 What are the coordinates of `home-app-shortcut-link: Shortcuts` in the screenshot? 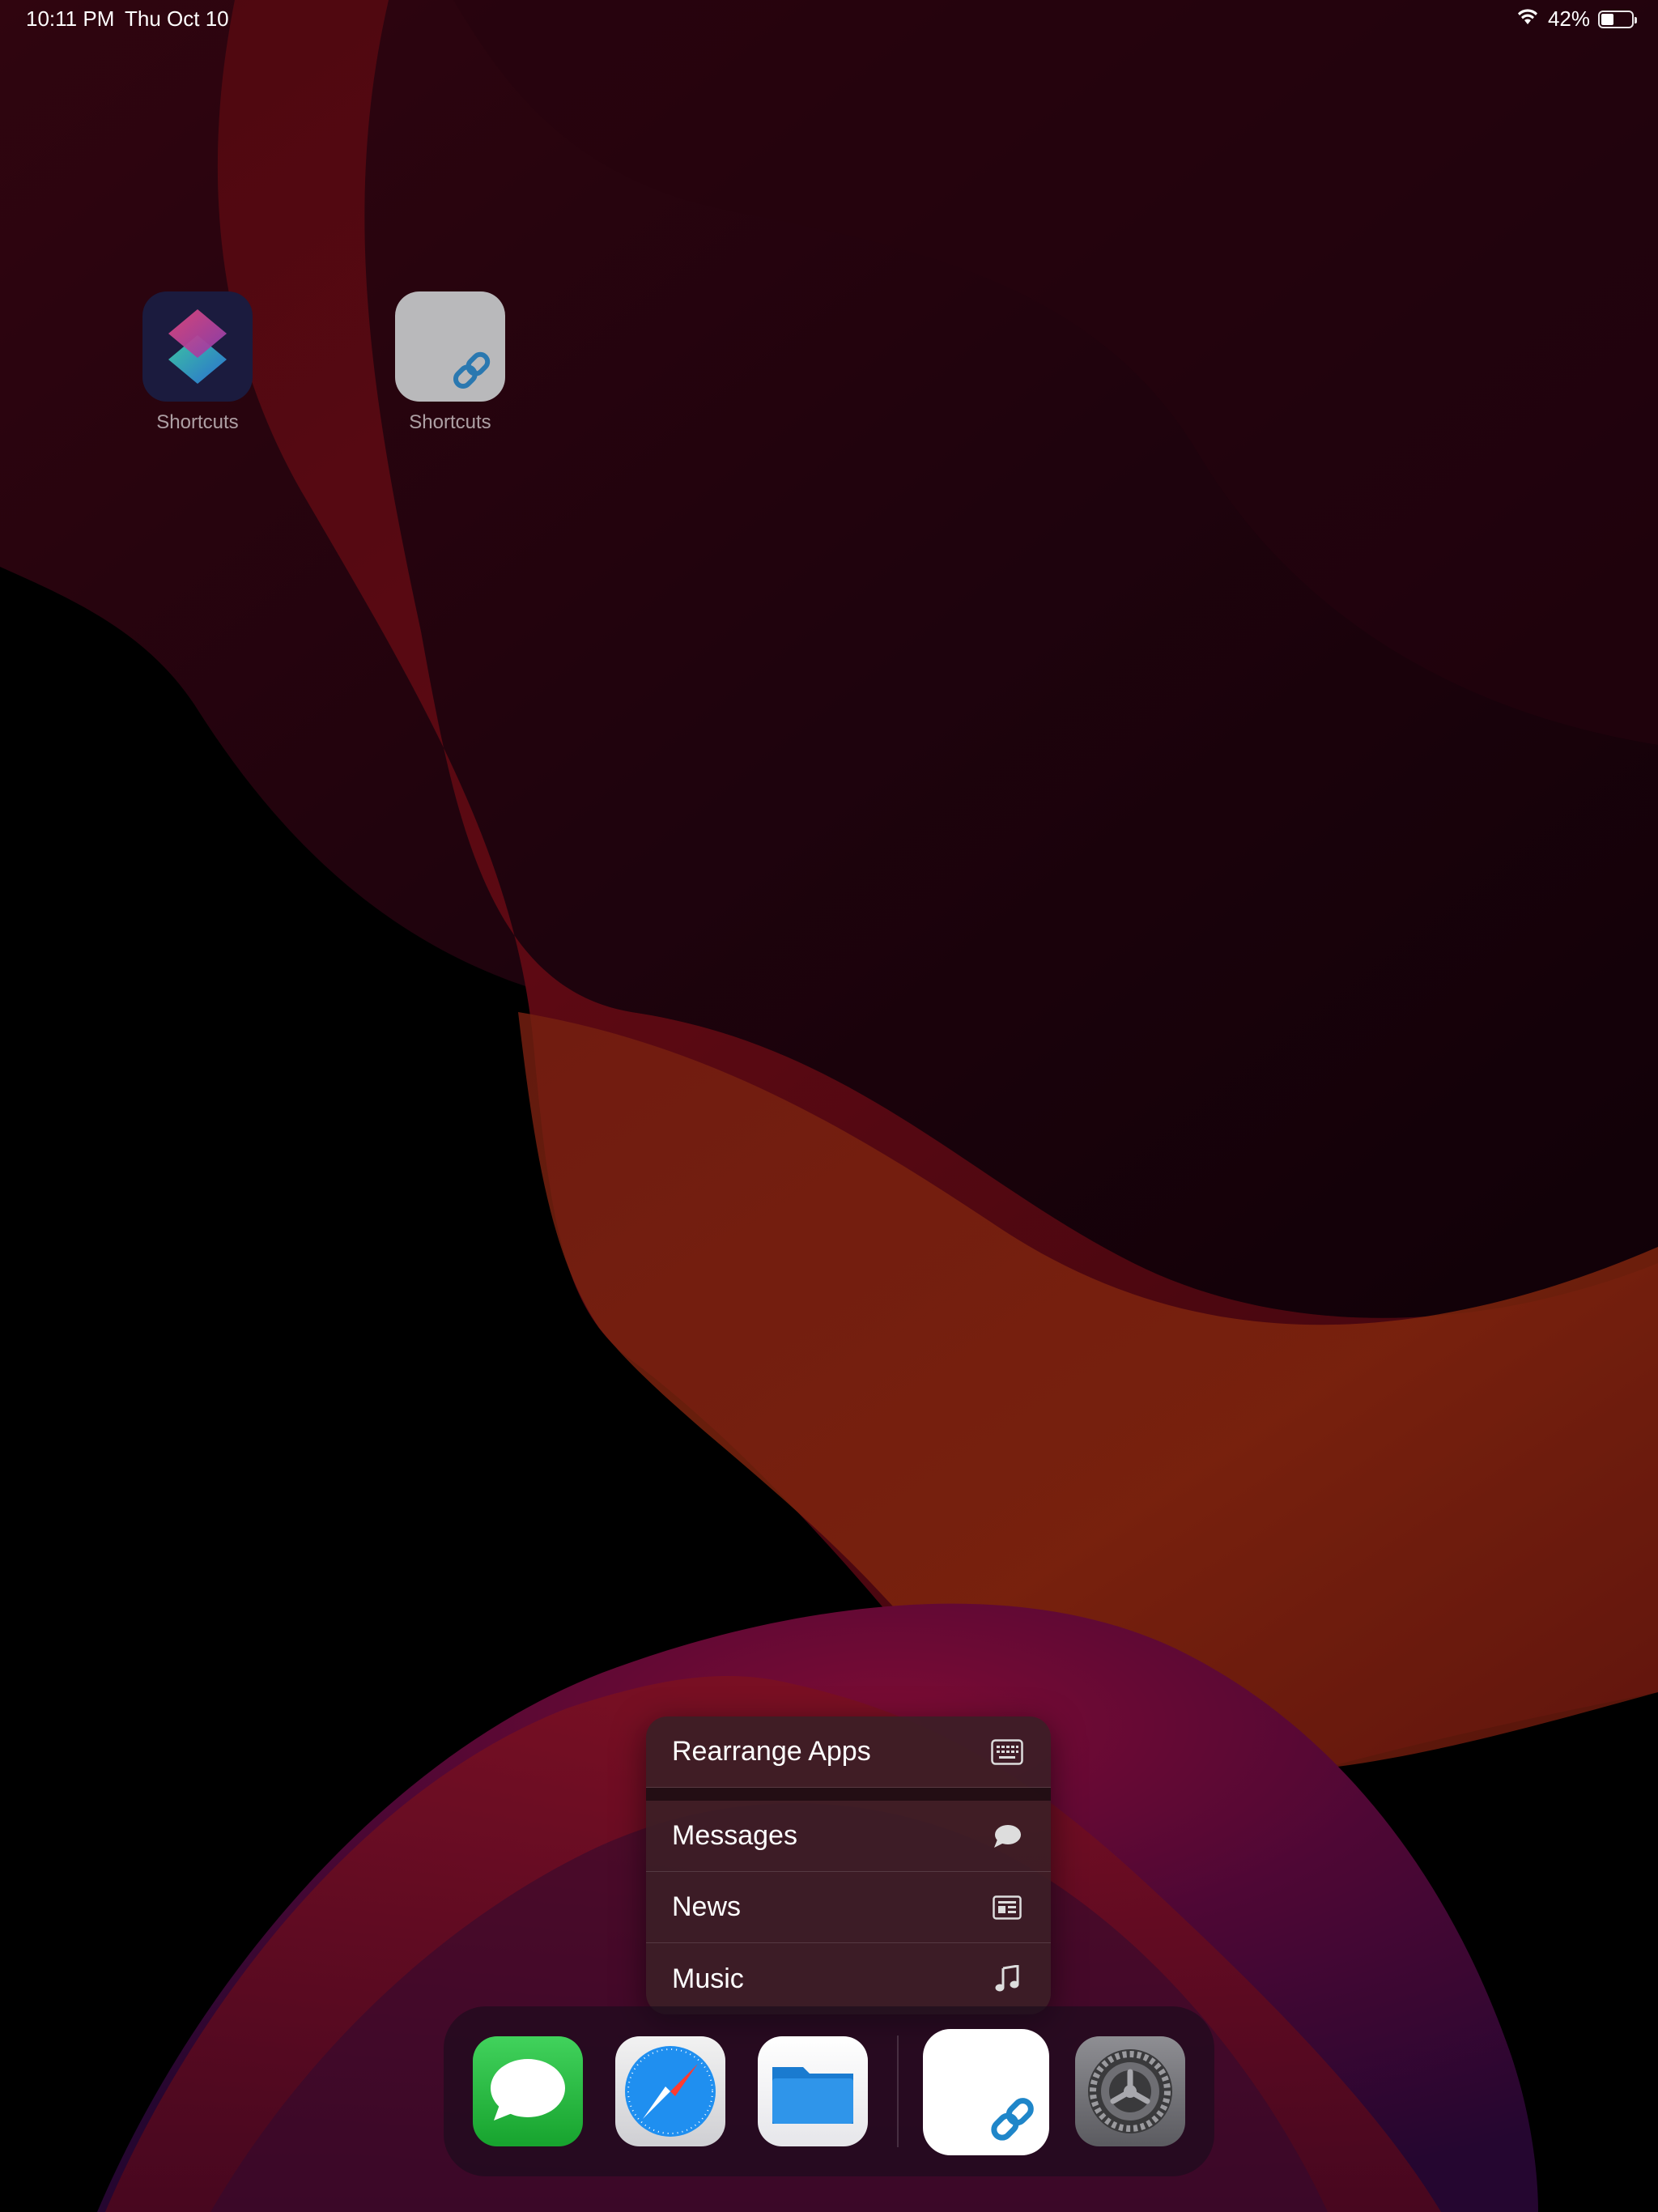 It's located at (450, 362).